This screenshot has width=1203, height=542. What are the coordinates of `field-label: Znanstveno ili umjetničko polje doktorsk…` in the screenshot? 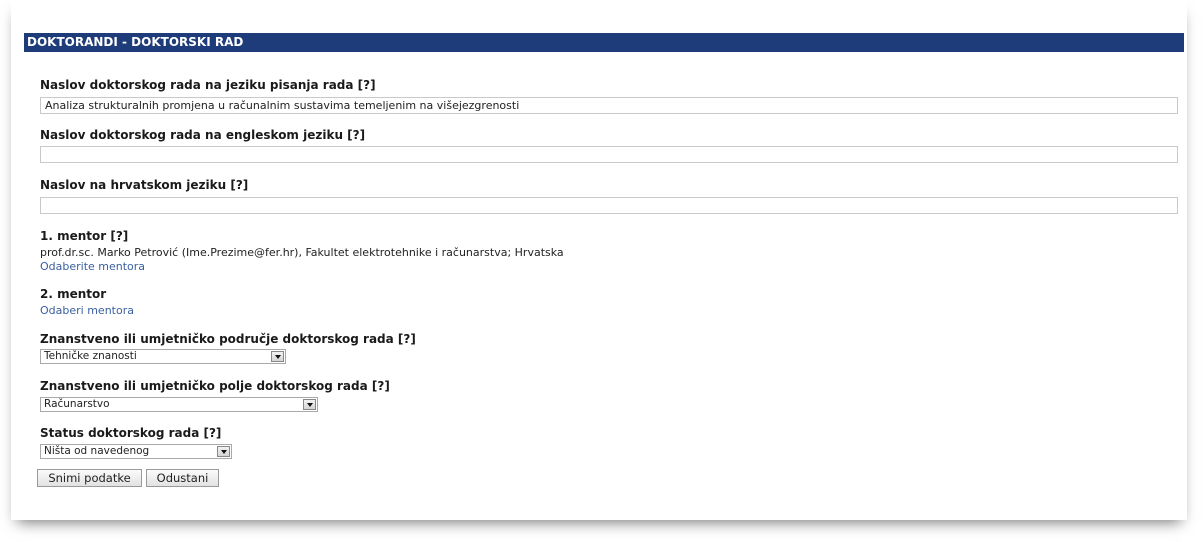 It's located at (215, 386).